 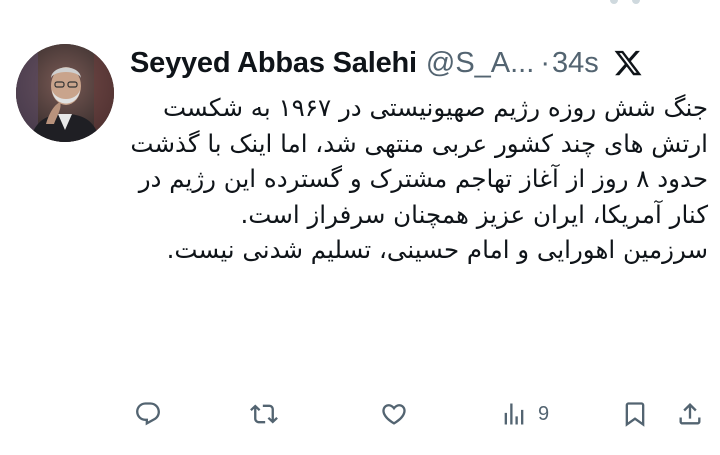 I want to click on tweet-header: Seyyed Abbas Salehi @S_A... · 34s, so click(x=420, y=63).